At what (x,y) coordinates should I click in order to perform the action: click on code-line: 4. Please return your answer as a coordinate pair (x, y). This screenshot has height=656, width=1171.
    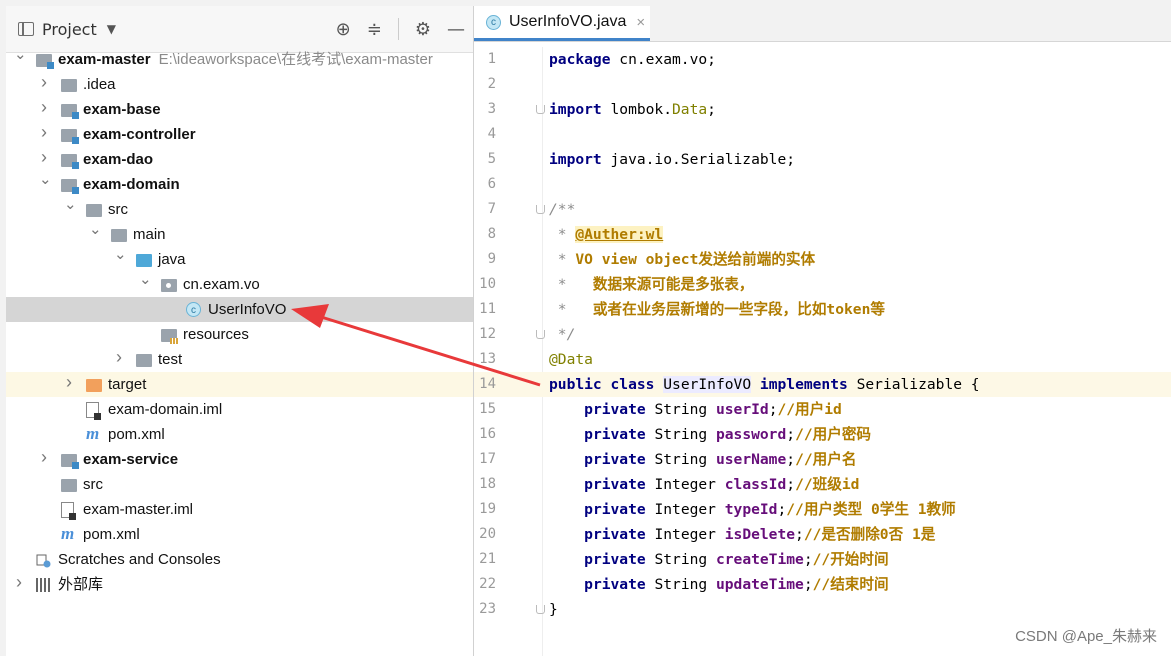
    Looking at the image, I should click on (822, 134).